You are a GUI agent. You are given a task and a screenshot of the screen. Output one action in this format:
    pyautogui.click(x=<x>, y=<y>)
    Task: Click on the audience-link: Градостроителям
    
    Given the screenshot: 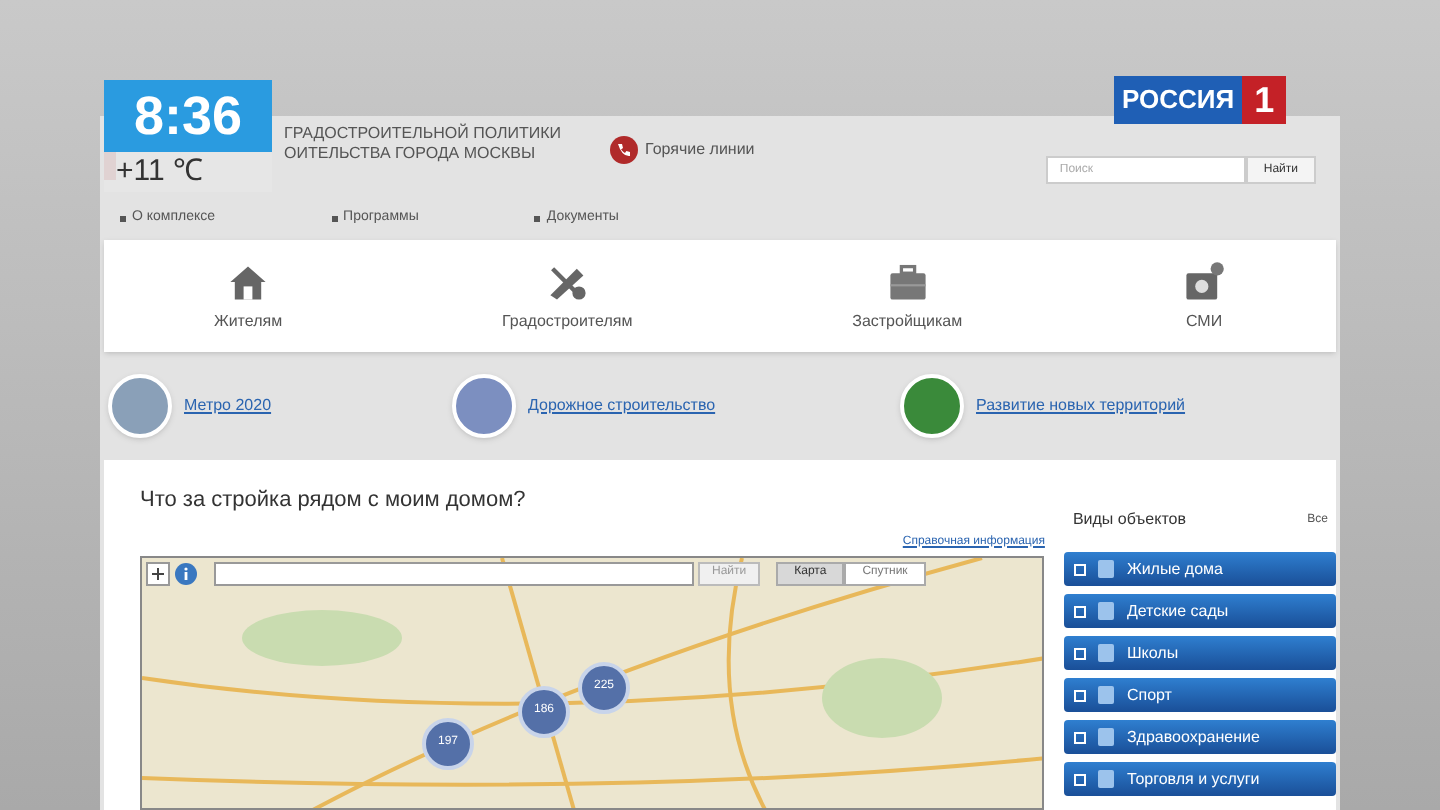 What is the action you would take?
    pyautogui.click(x=567, y=296)
    